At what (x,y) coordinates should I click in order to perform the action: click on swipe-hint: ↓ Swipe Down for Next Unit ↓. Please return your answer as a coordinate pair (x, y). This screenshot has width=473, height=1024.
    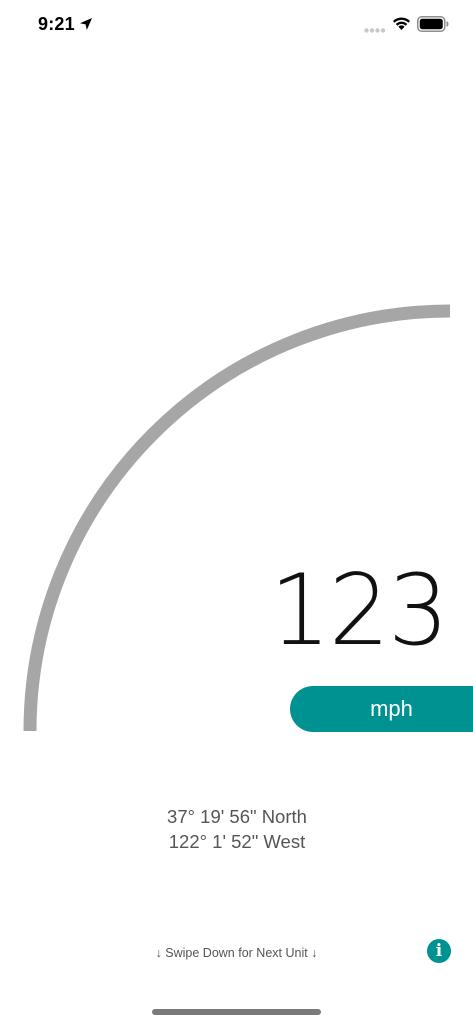
    Looking at the image, I should click on (236, 953).